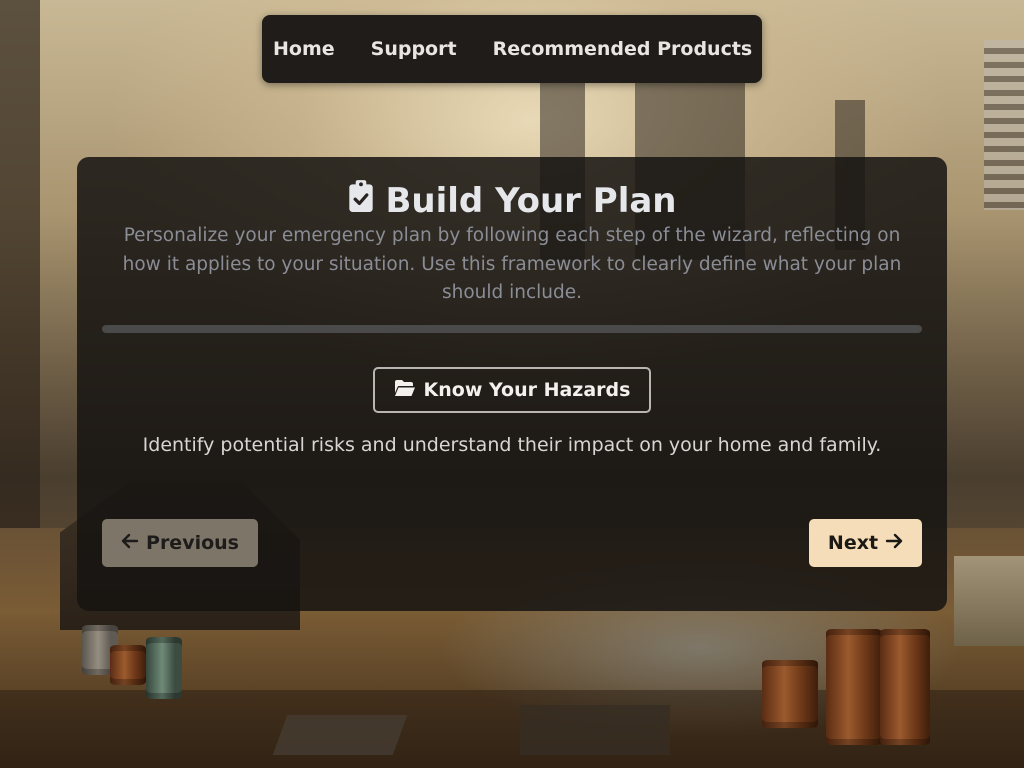 This screenshot has height=768, width=1024. What do you see at coordinates (192, 543) in the screenshot?
I see `previous-button-label: Previous` at bounding box center [192, 543].